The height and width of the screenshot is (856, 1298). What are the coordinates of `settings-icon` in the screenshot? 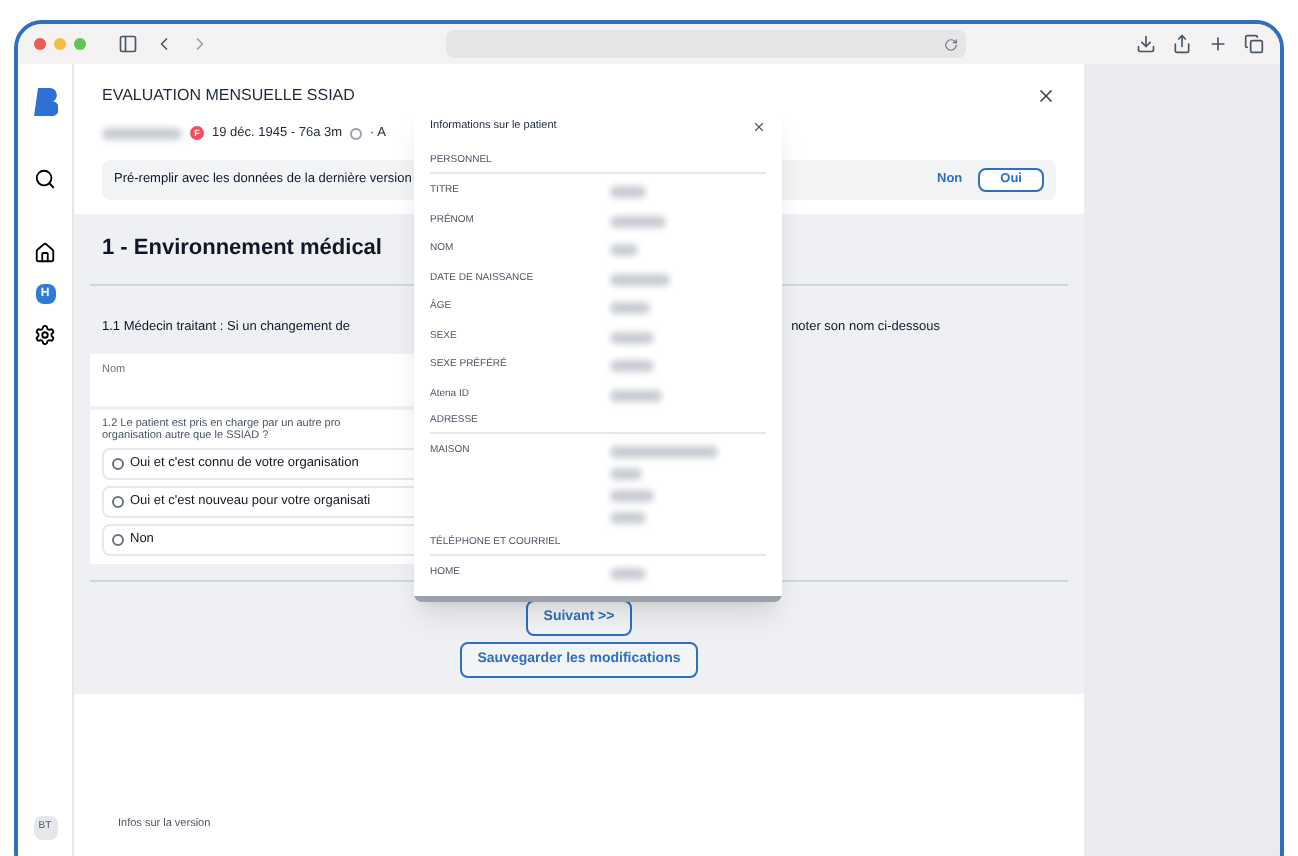 It's located at (45, 335).